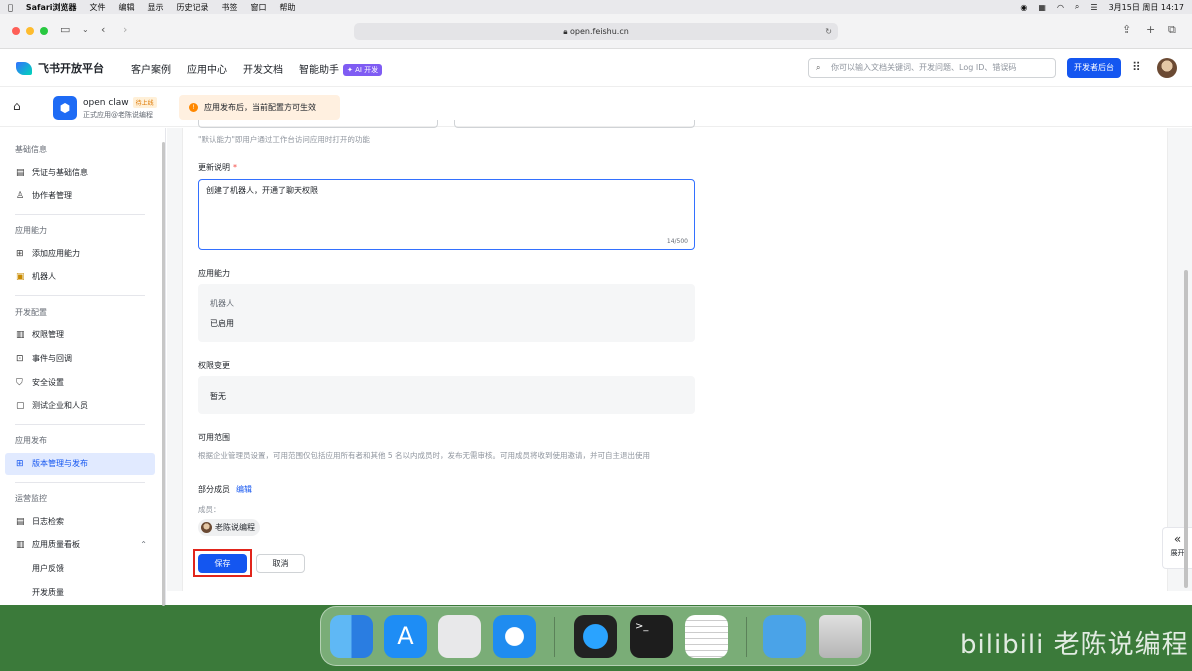  Describe the element at coordinates (318, 124) in the screenshot. I see `default-capability-select` at that location.